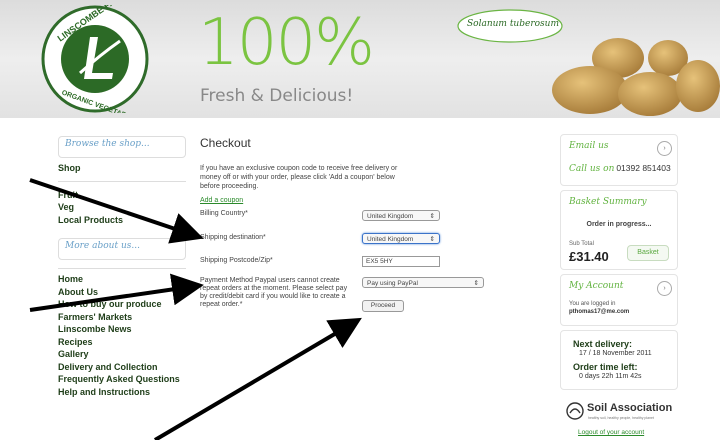 The width and height of the screenshot is (720, 440). Describe the element at coordinates (233, 237) in the screenshot. I see `shipping-destination-label: Shipping destination*` at that location.